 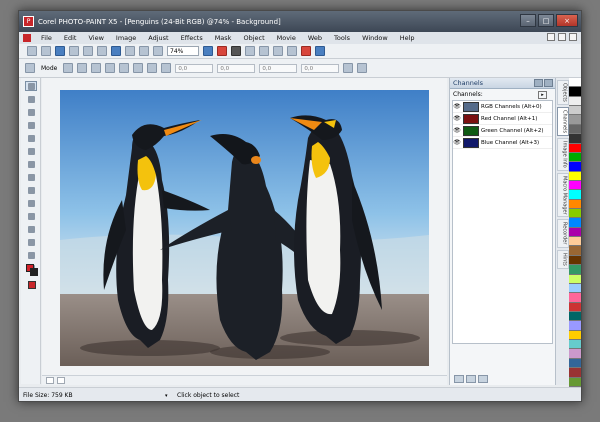 I want to click on pick-tool, so click(x=30, y=86).